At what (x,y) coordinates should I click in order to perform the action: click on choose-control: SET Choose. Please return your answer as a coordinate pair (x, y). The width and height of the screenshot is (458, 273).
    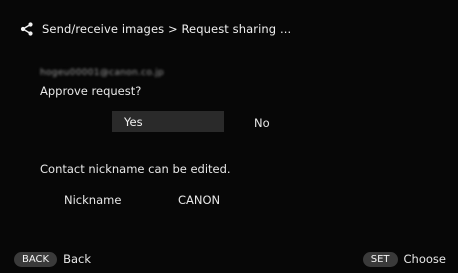
    Looking at the image, I should click on (404, 259).